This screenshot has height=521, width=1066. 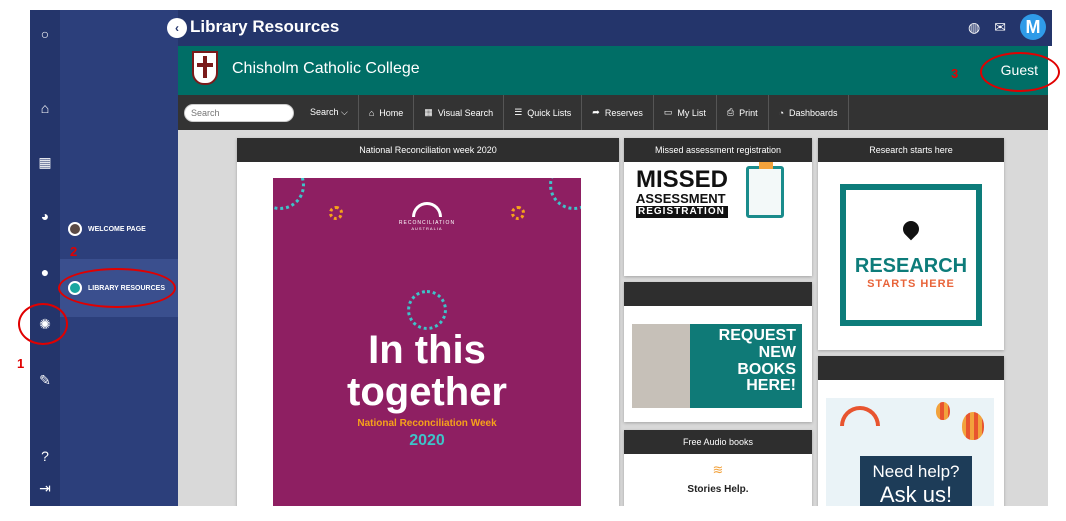 I want to click on mail-icon: ✉, so click(x=1000, y=27).